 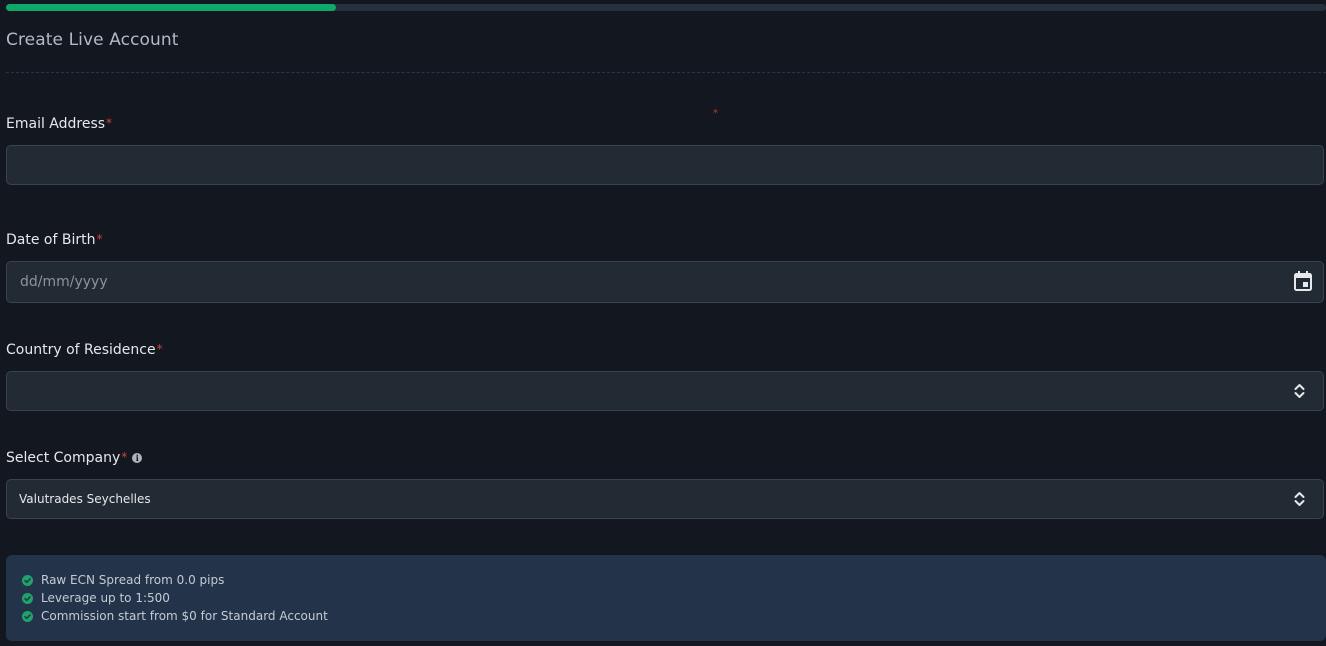 I want to click on calendar-icon, so click(x=1303, y=281).